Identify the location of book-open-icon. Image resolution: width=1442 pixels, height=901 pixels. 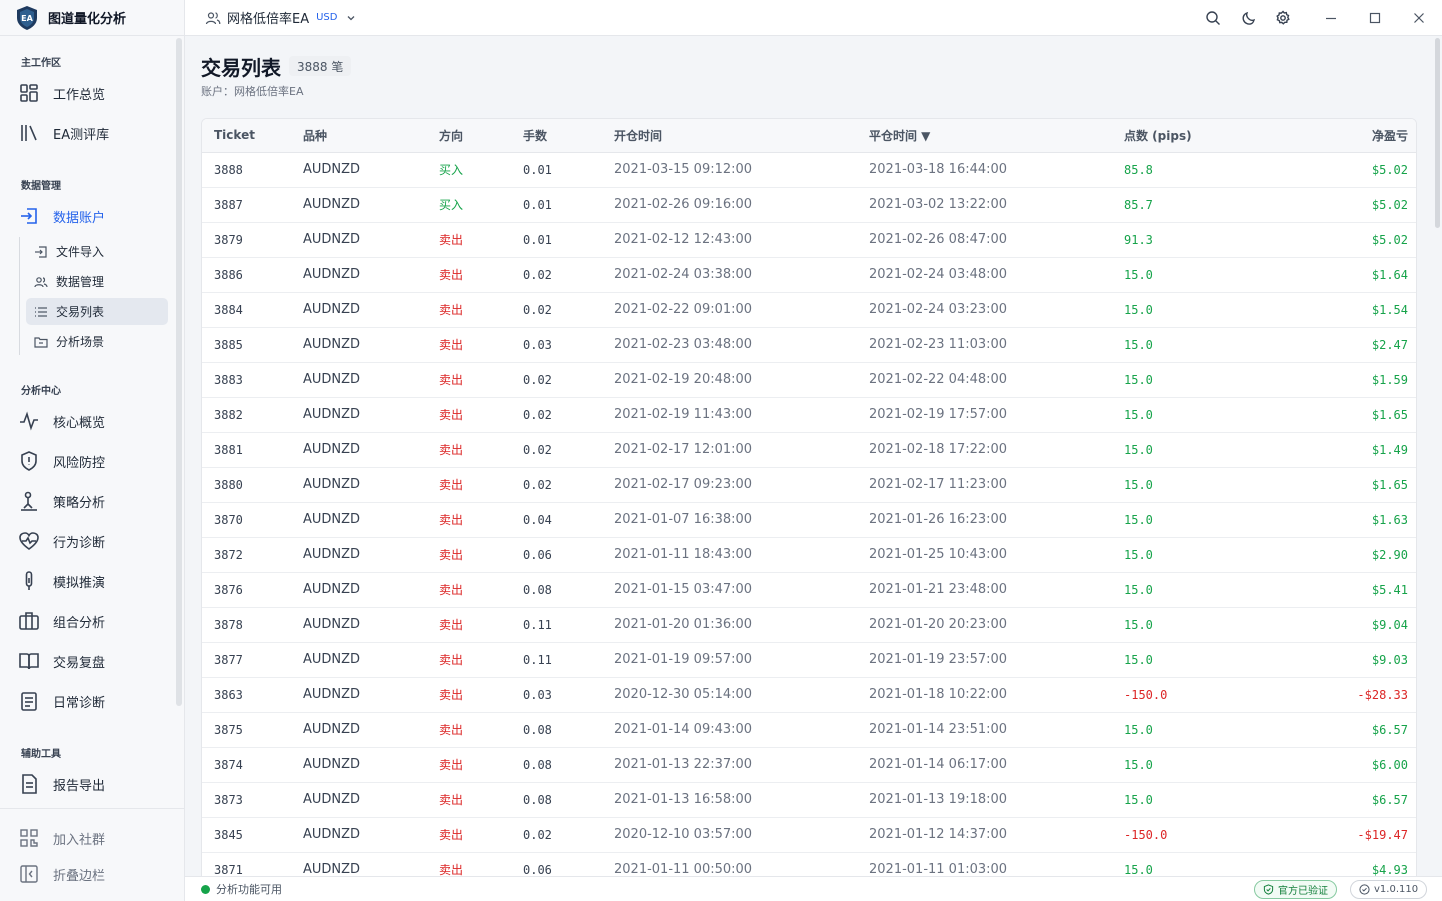
(29, 661).